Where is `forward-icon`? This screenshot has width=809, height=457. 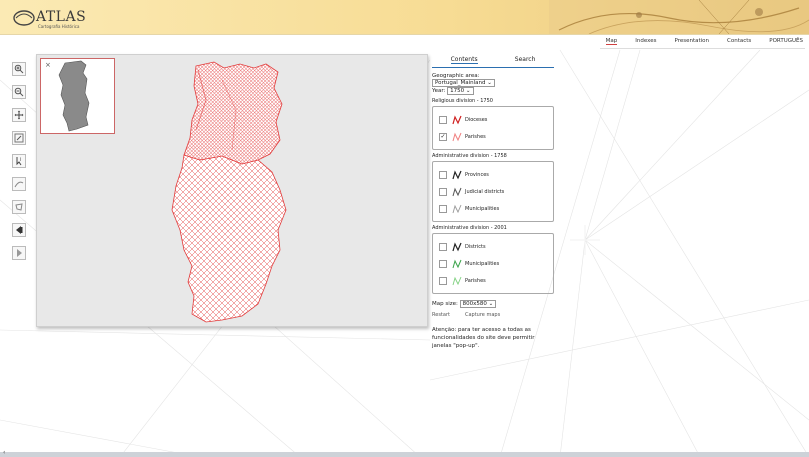 forward-icon is located at coordinates (19, 253).